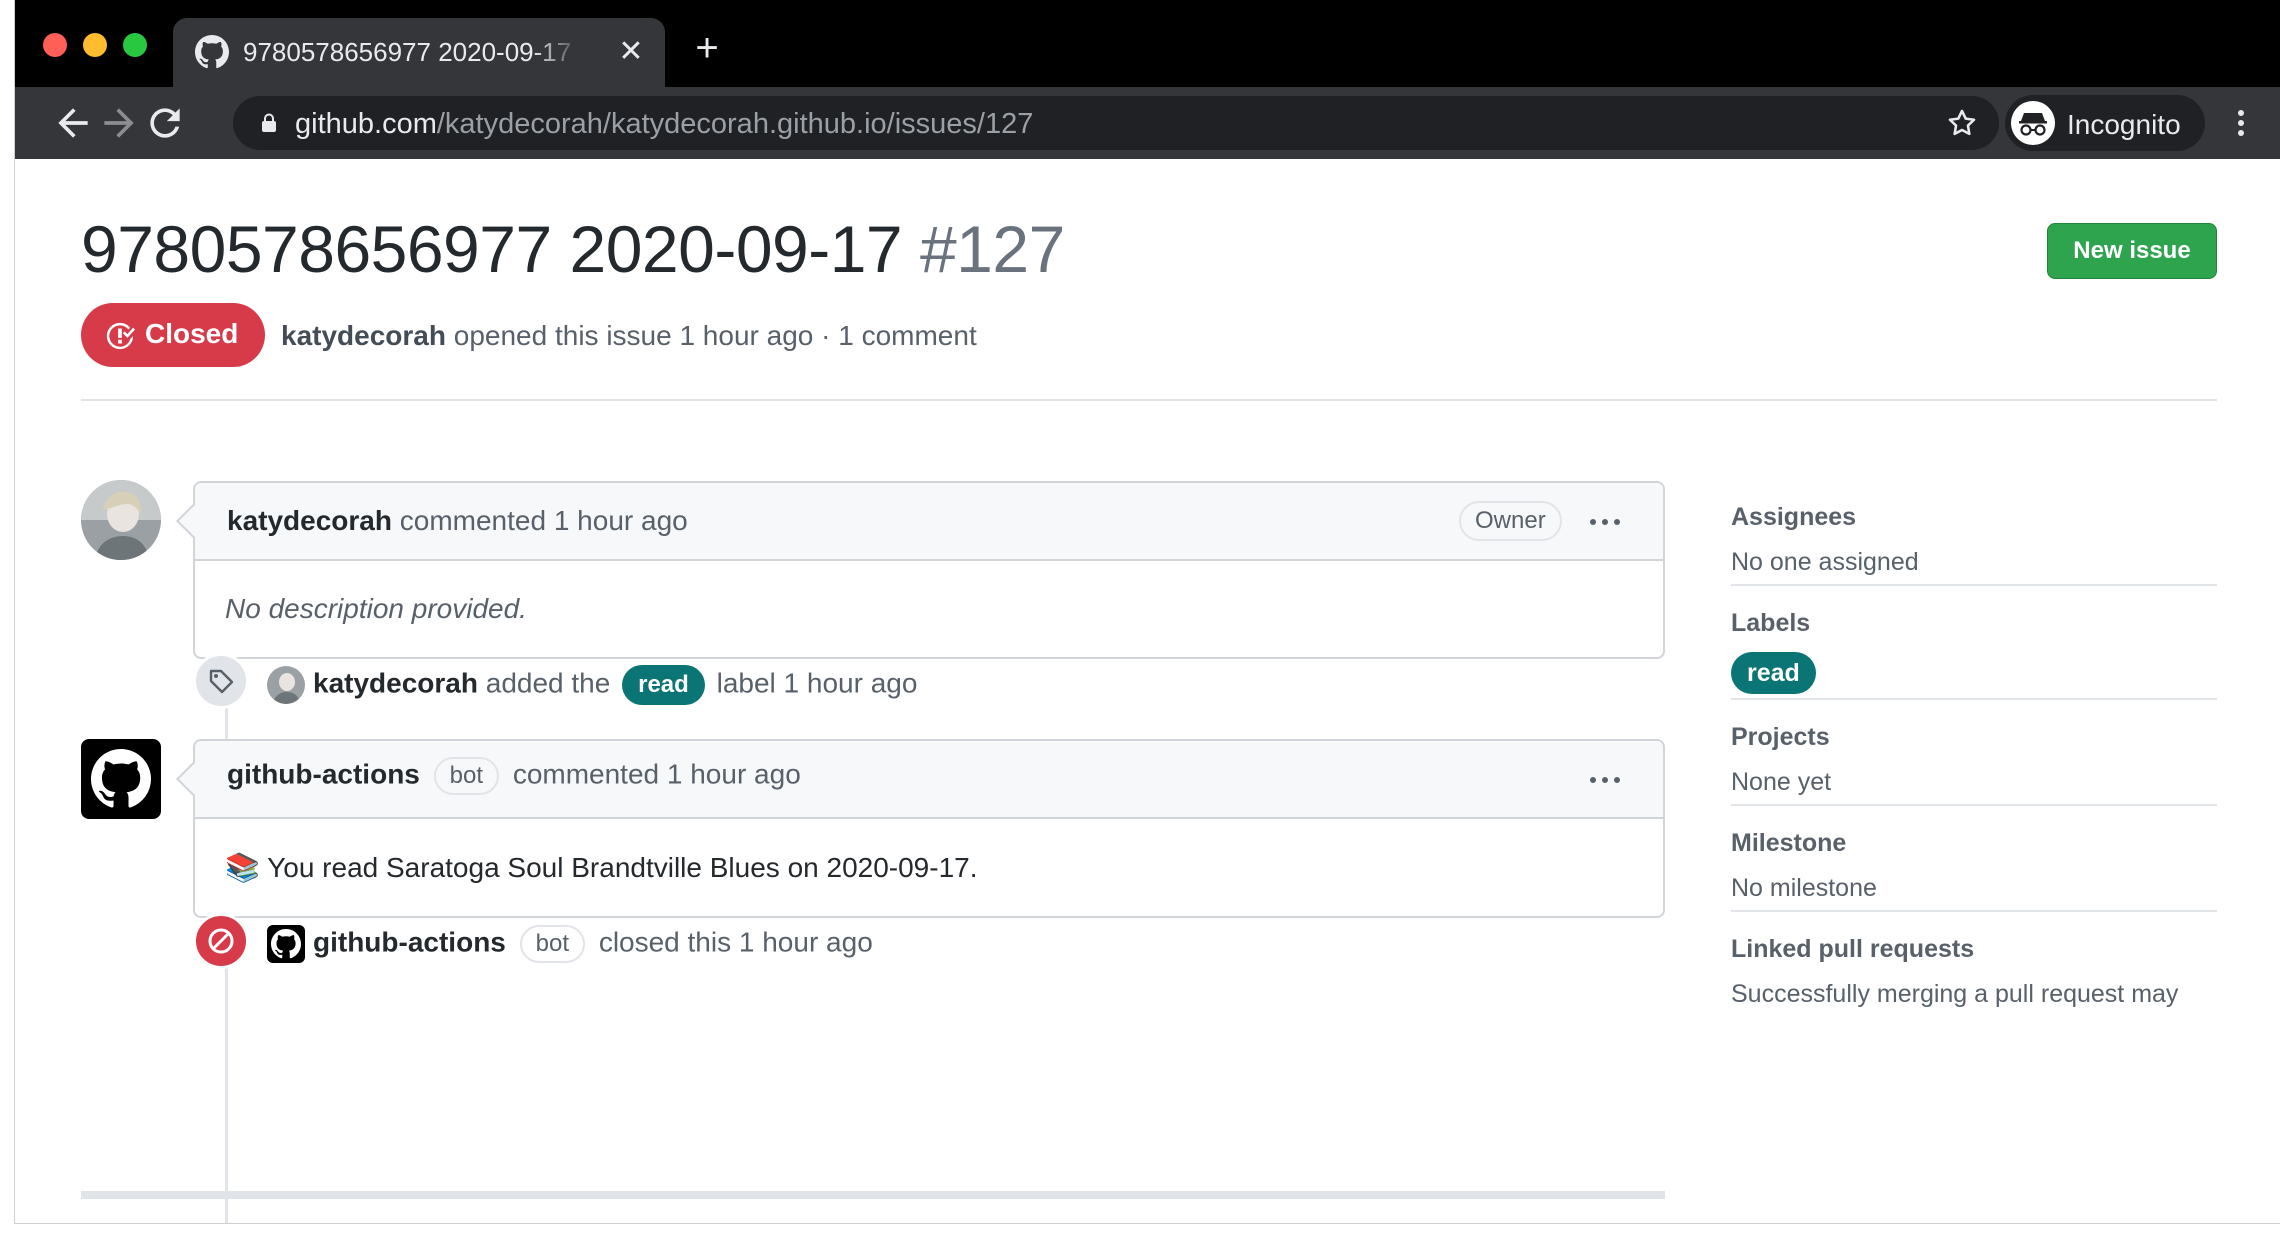 Image resolution: width=2280 pixels, height=1238 pixels. I want to click on tab-title: 9780578656977 2020-09-17 · katydecorah, so click(413, 52).